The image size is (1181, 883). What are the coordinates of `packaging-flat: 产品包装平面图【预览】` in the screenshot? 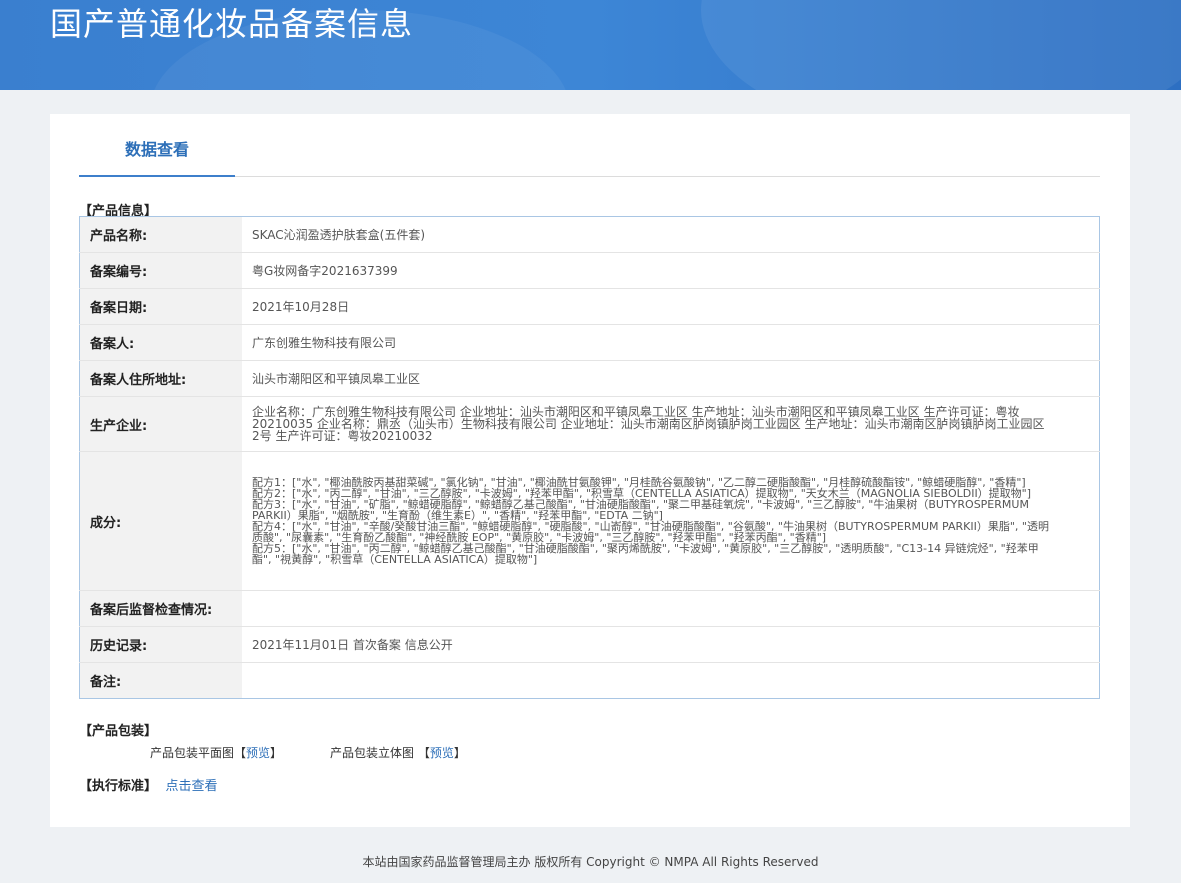 It's located at (216, 752).